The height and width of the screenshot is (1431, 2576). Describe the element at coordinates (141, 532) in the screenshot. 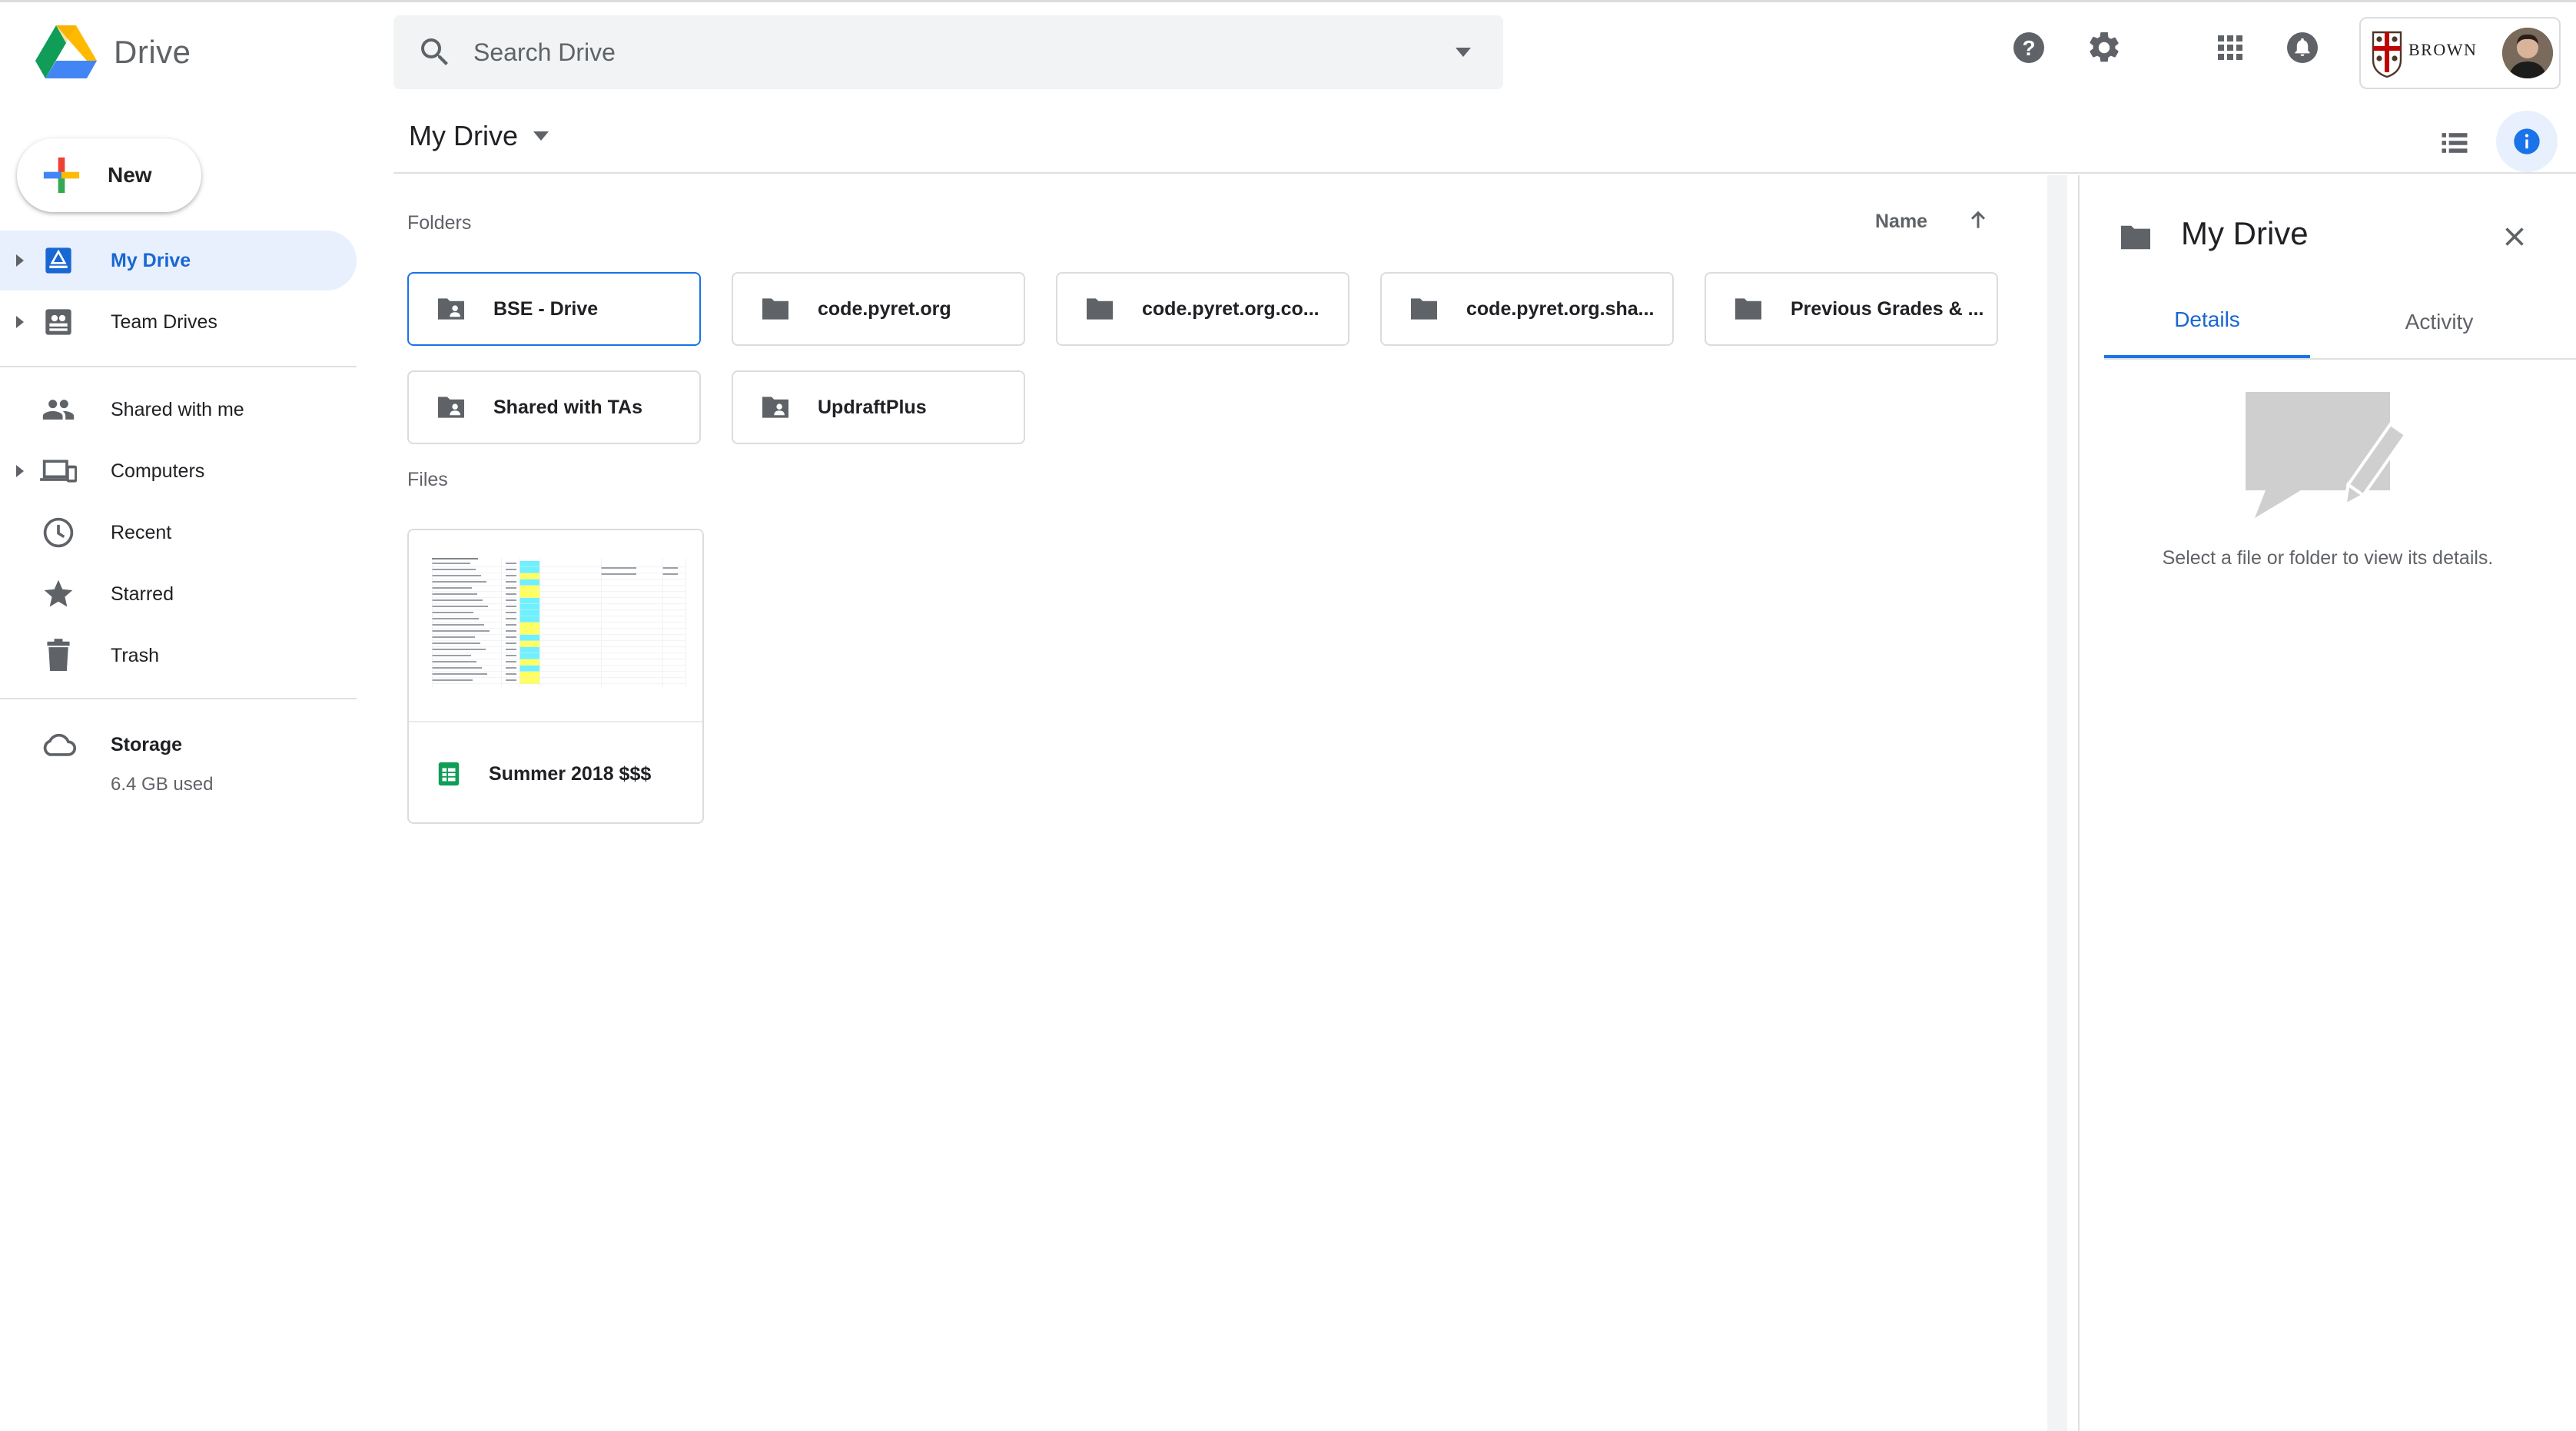

I see `sidebar-item-label: Recent` at that location.